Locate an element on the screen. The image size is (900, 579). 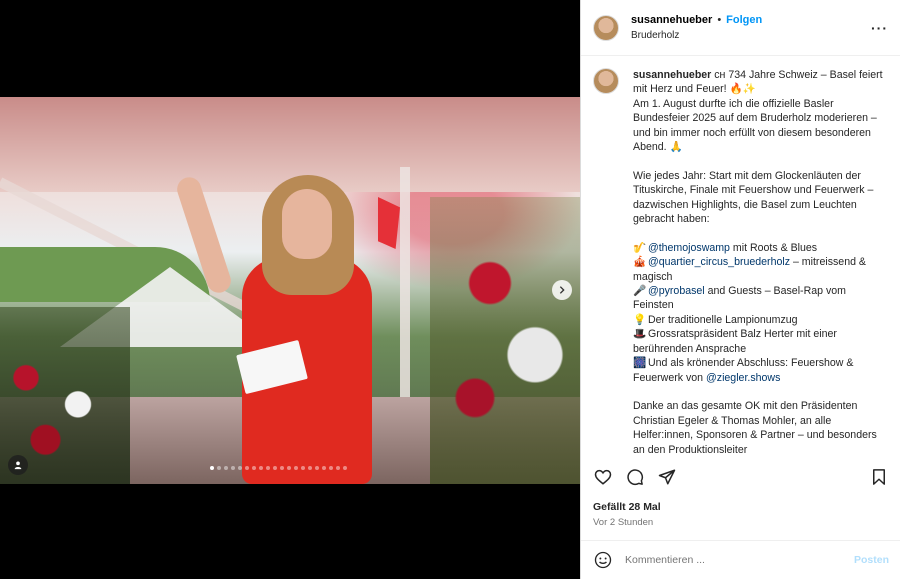
circus-tent-icon: 🎪 is located at coordinates (640, 262).